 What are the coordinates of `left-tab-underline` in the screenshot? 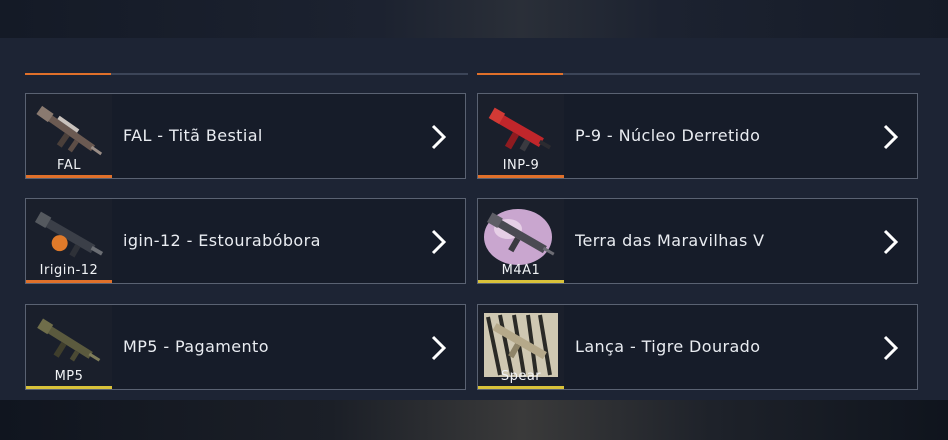 It's located at (246, 74).